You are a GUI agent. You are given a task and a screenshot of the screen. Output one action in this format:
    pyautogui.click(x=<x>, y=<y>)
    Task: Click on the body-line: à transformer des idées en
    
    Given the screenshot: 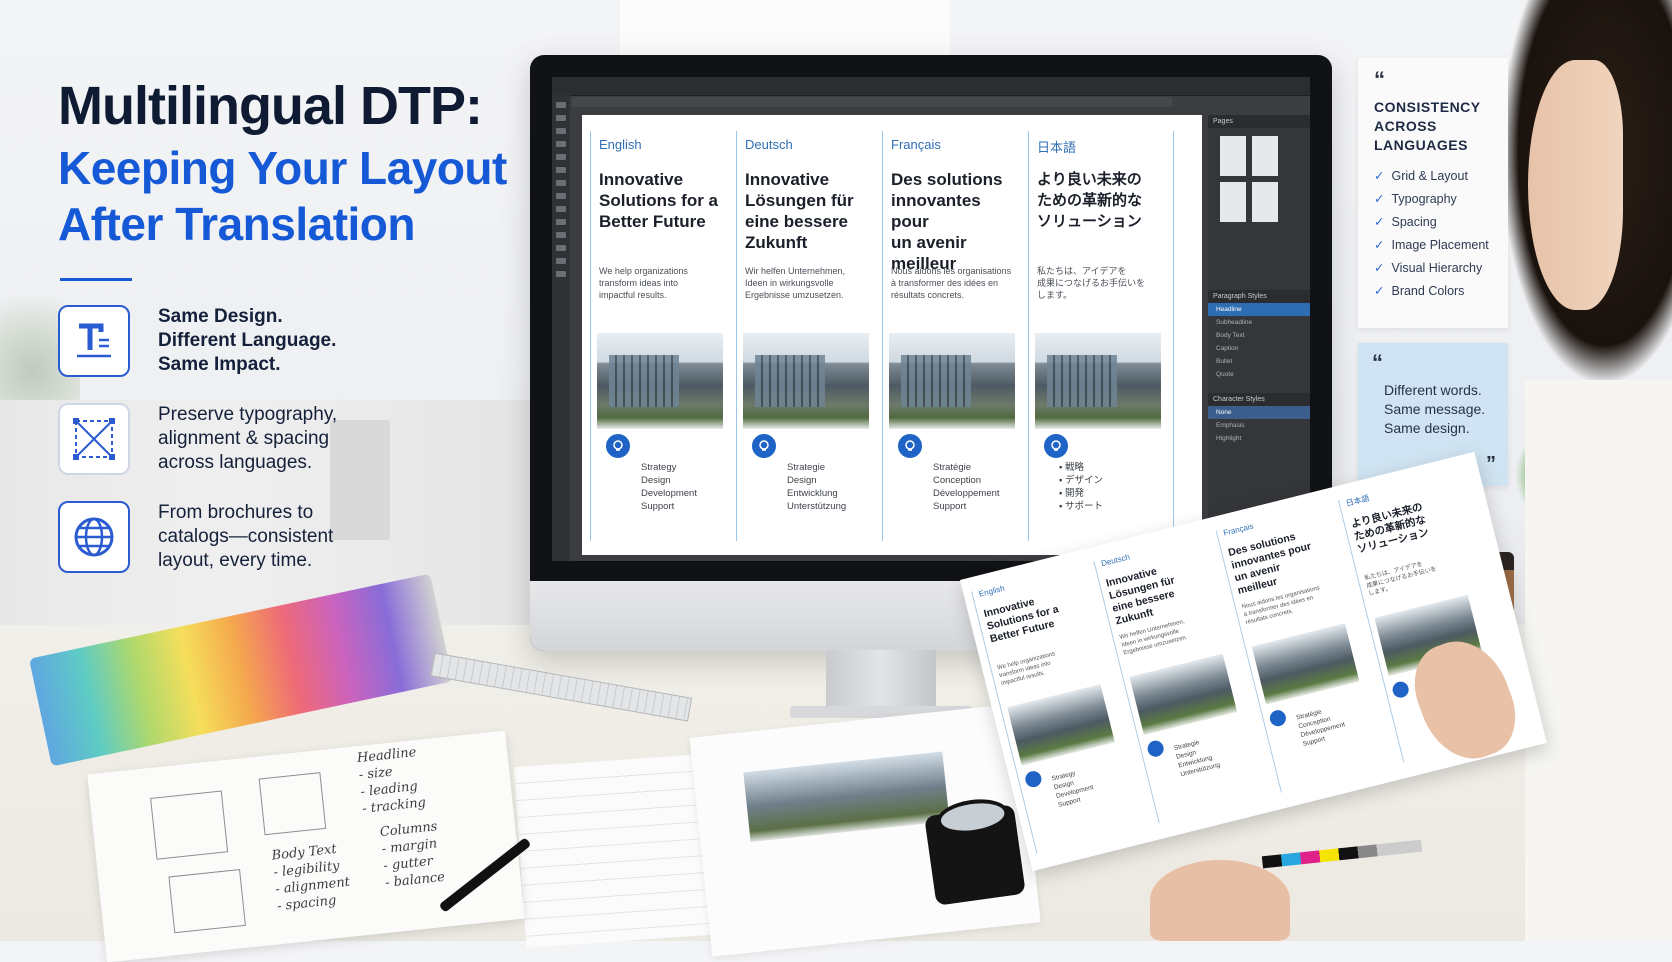 What is the action you would take?
    pyautogui.click(x=945, y=283)
    